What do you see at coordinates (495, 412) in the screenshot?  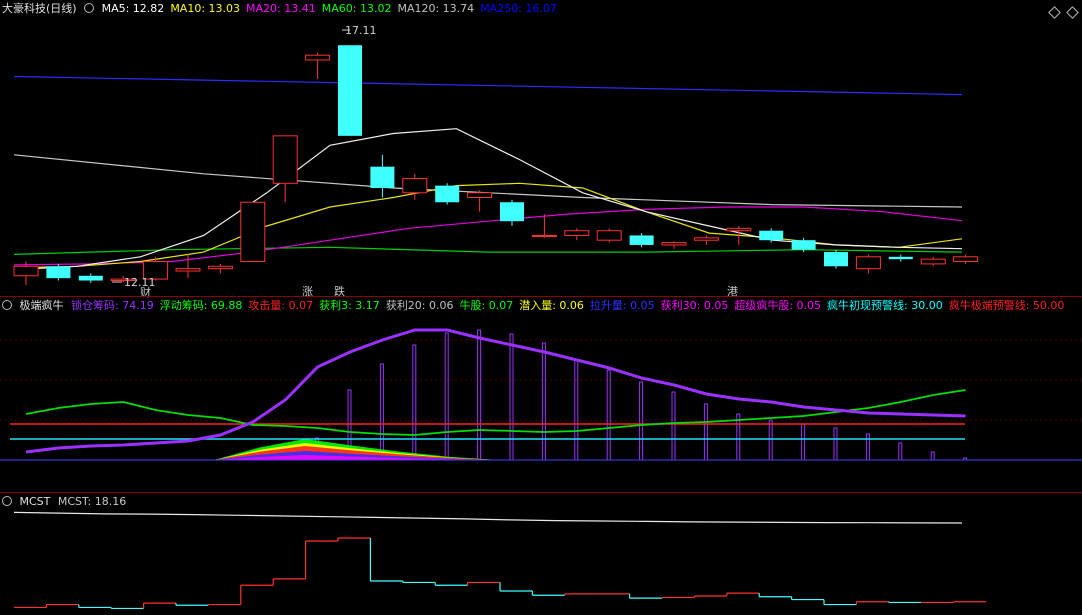 I see `float-chip-line` at bounding box center [495, 412].